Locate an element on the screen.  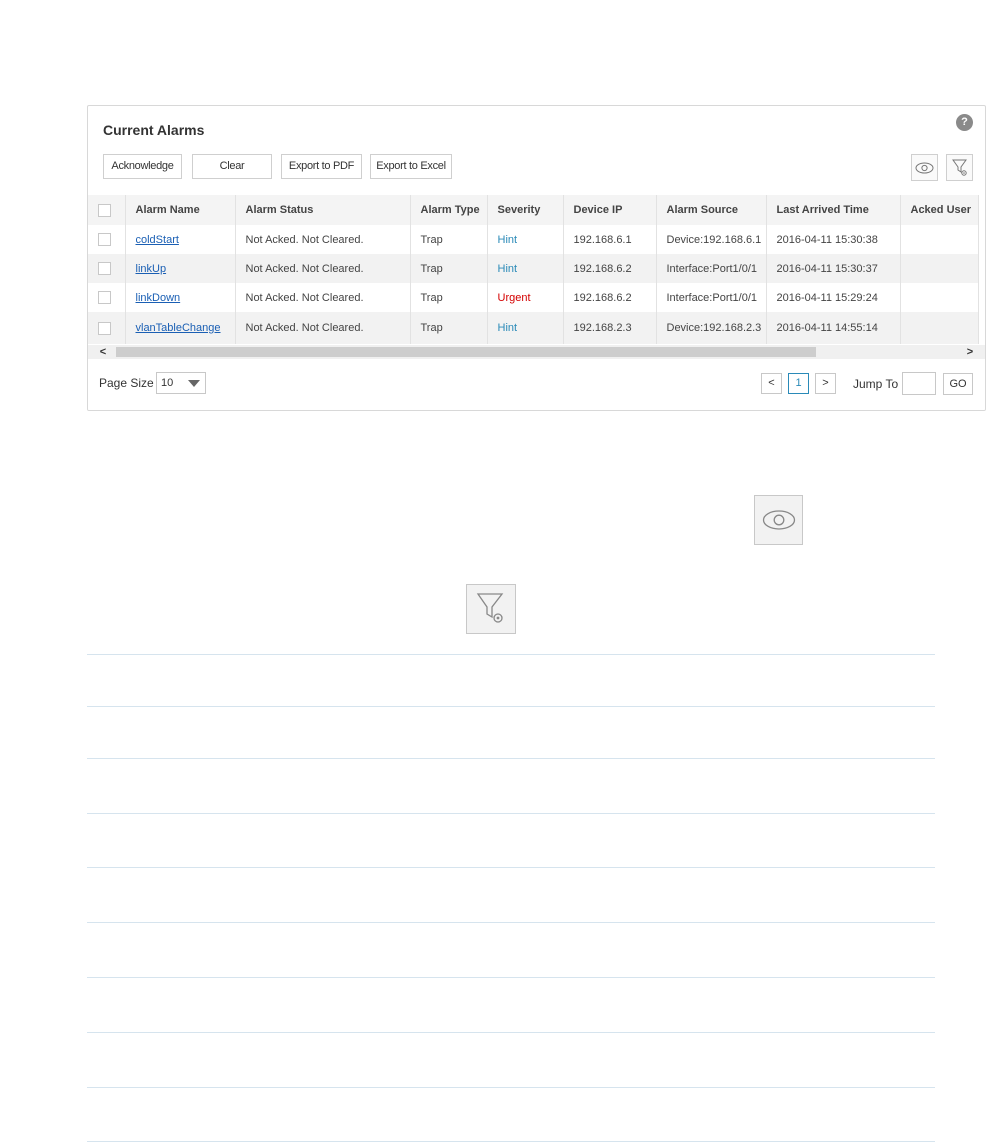
column-header: Alarm Source is located at coordinates (711, 210).